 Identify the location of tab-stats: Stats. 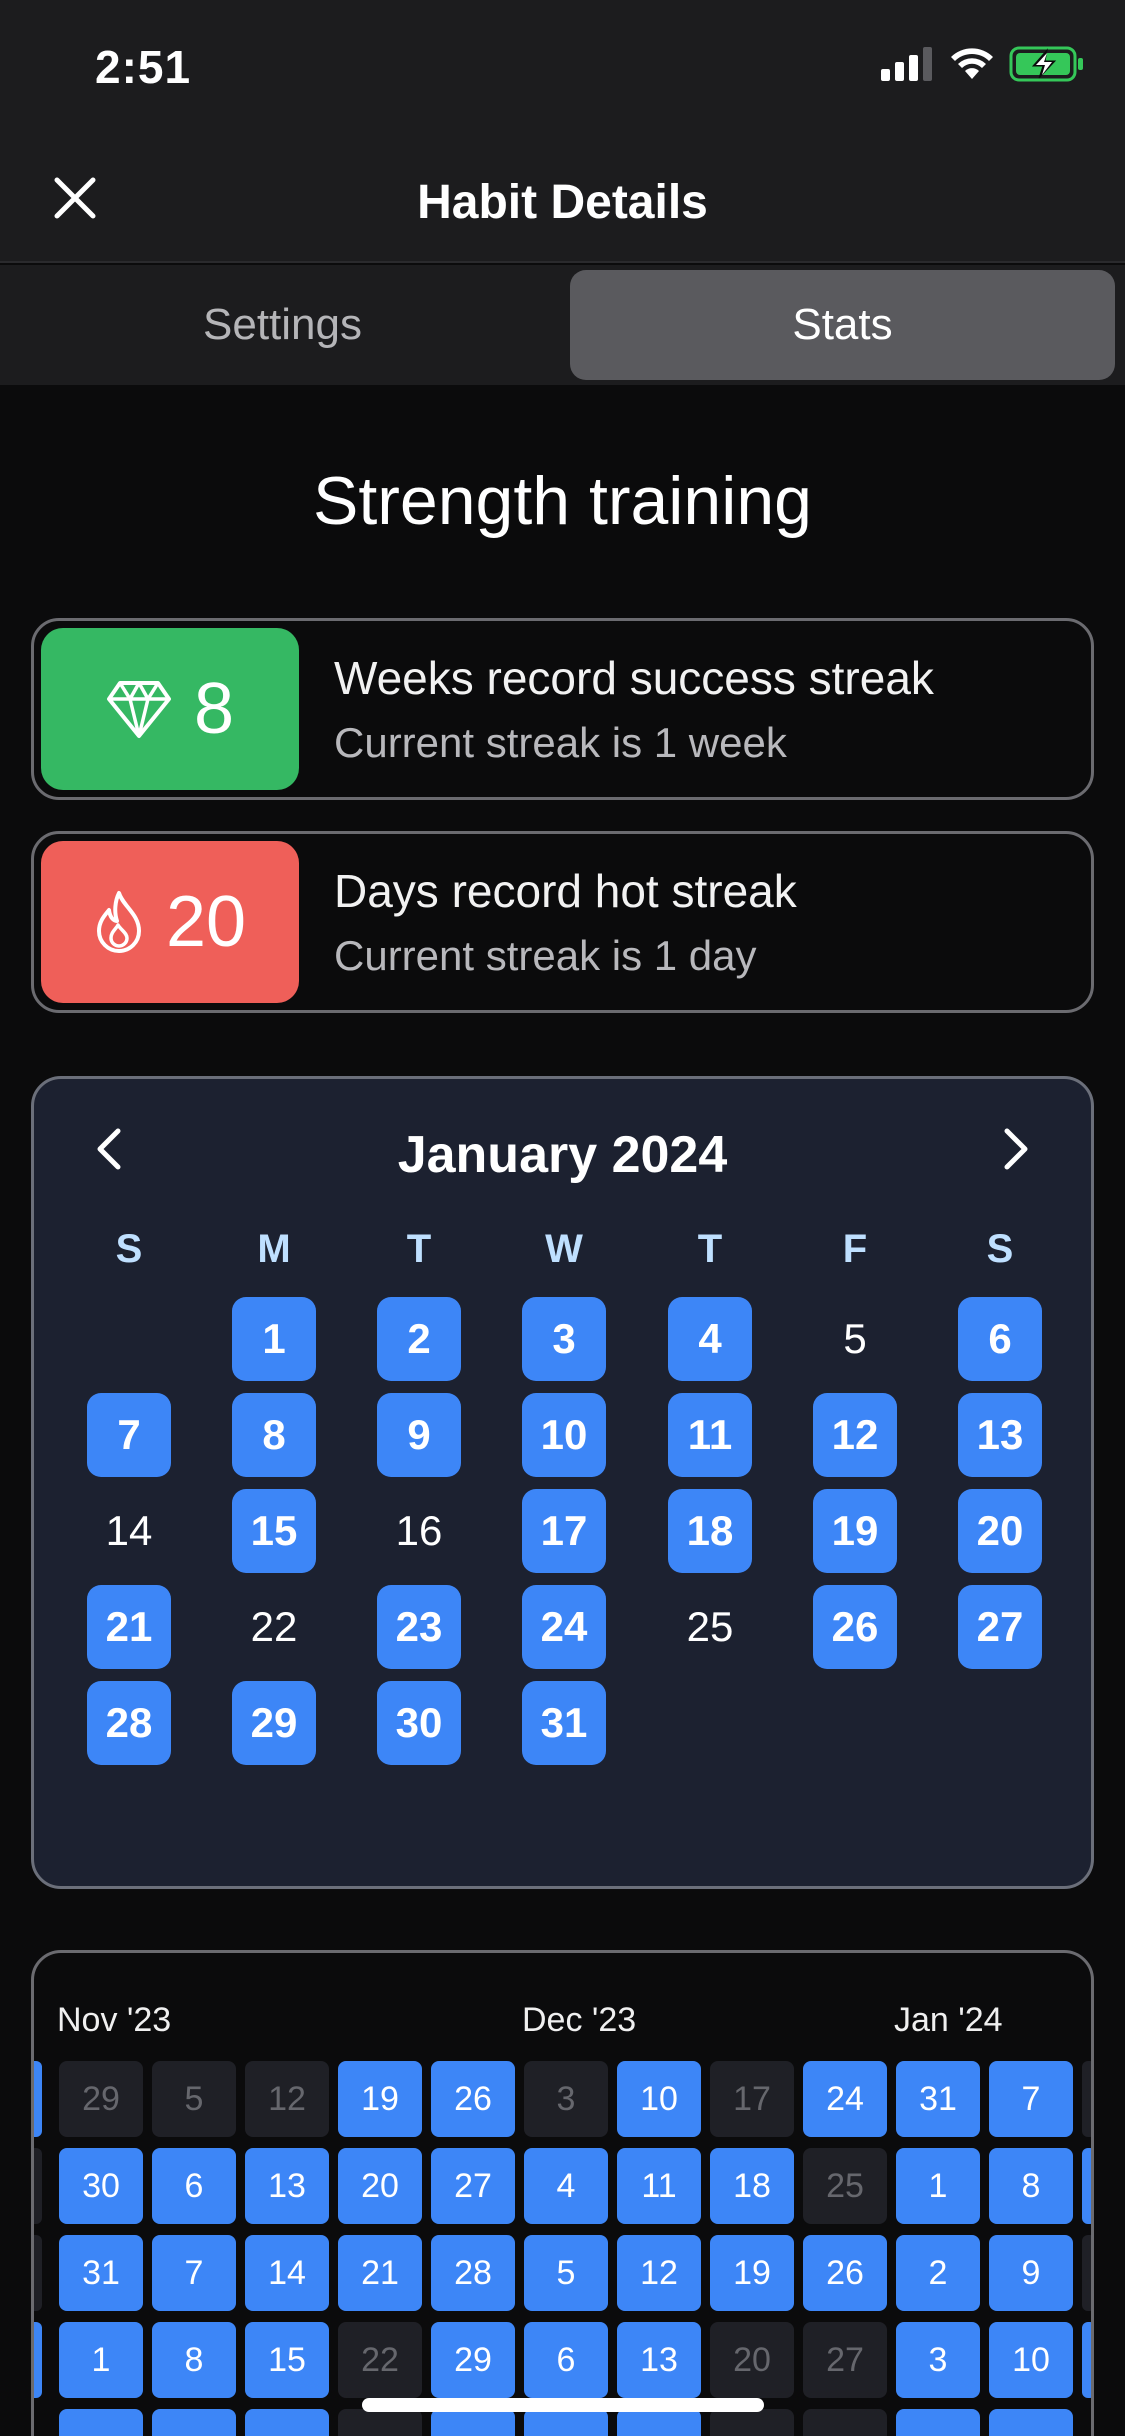
(842, 325).